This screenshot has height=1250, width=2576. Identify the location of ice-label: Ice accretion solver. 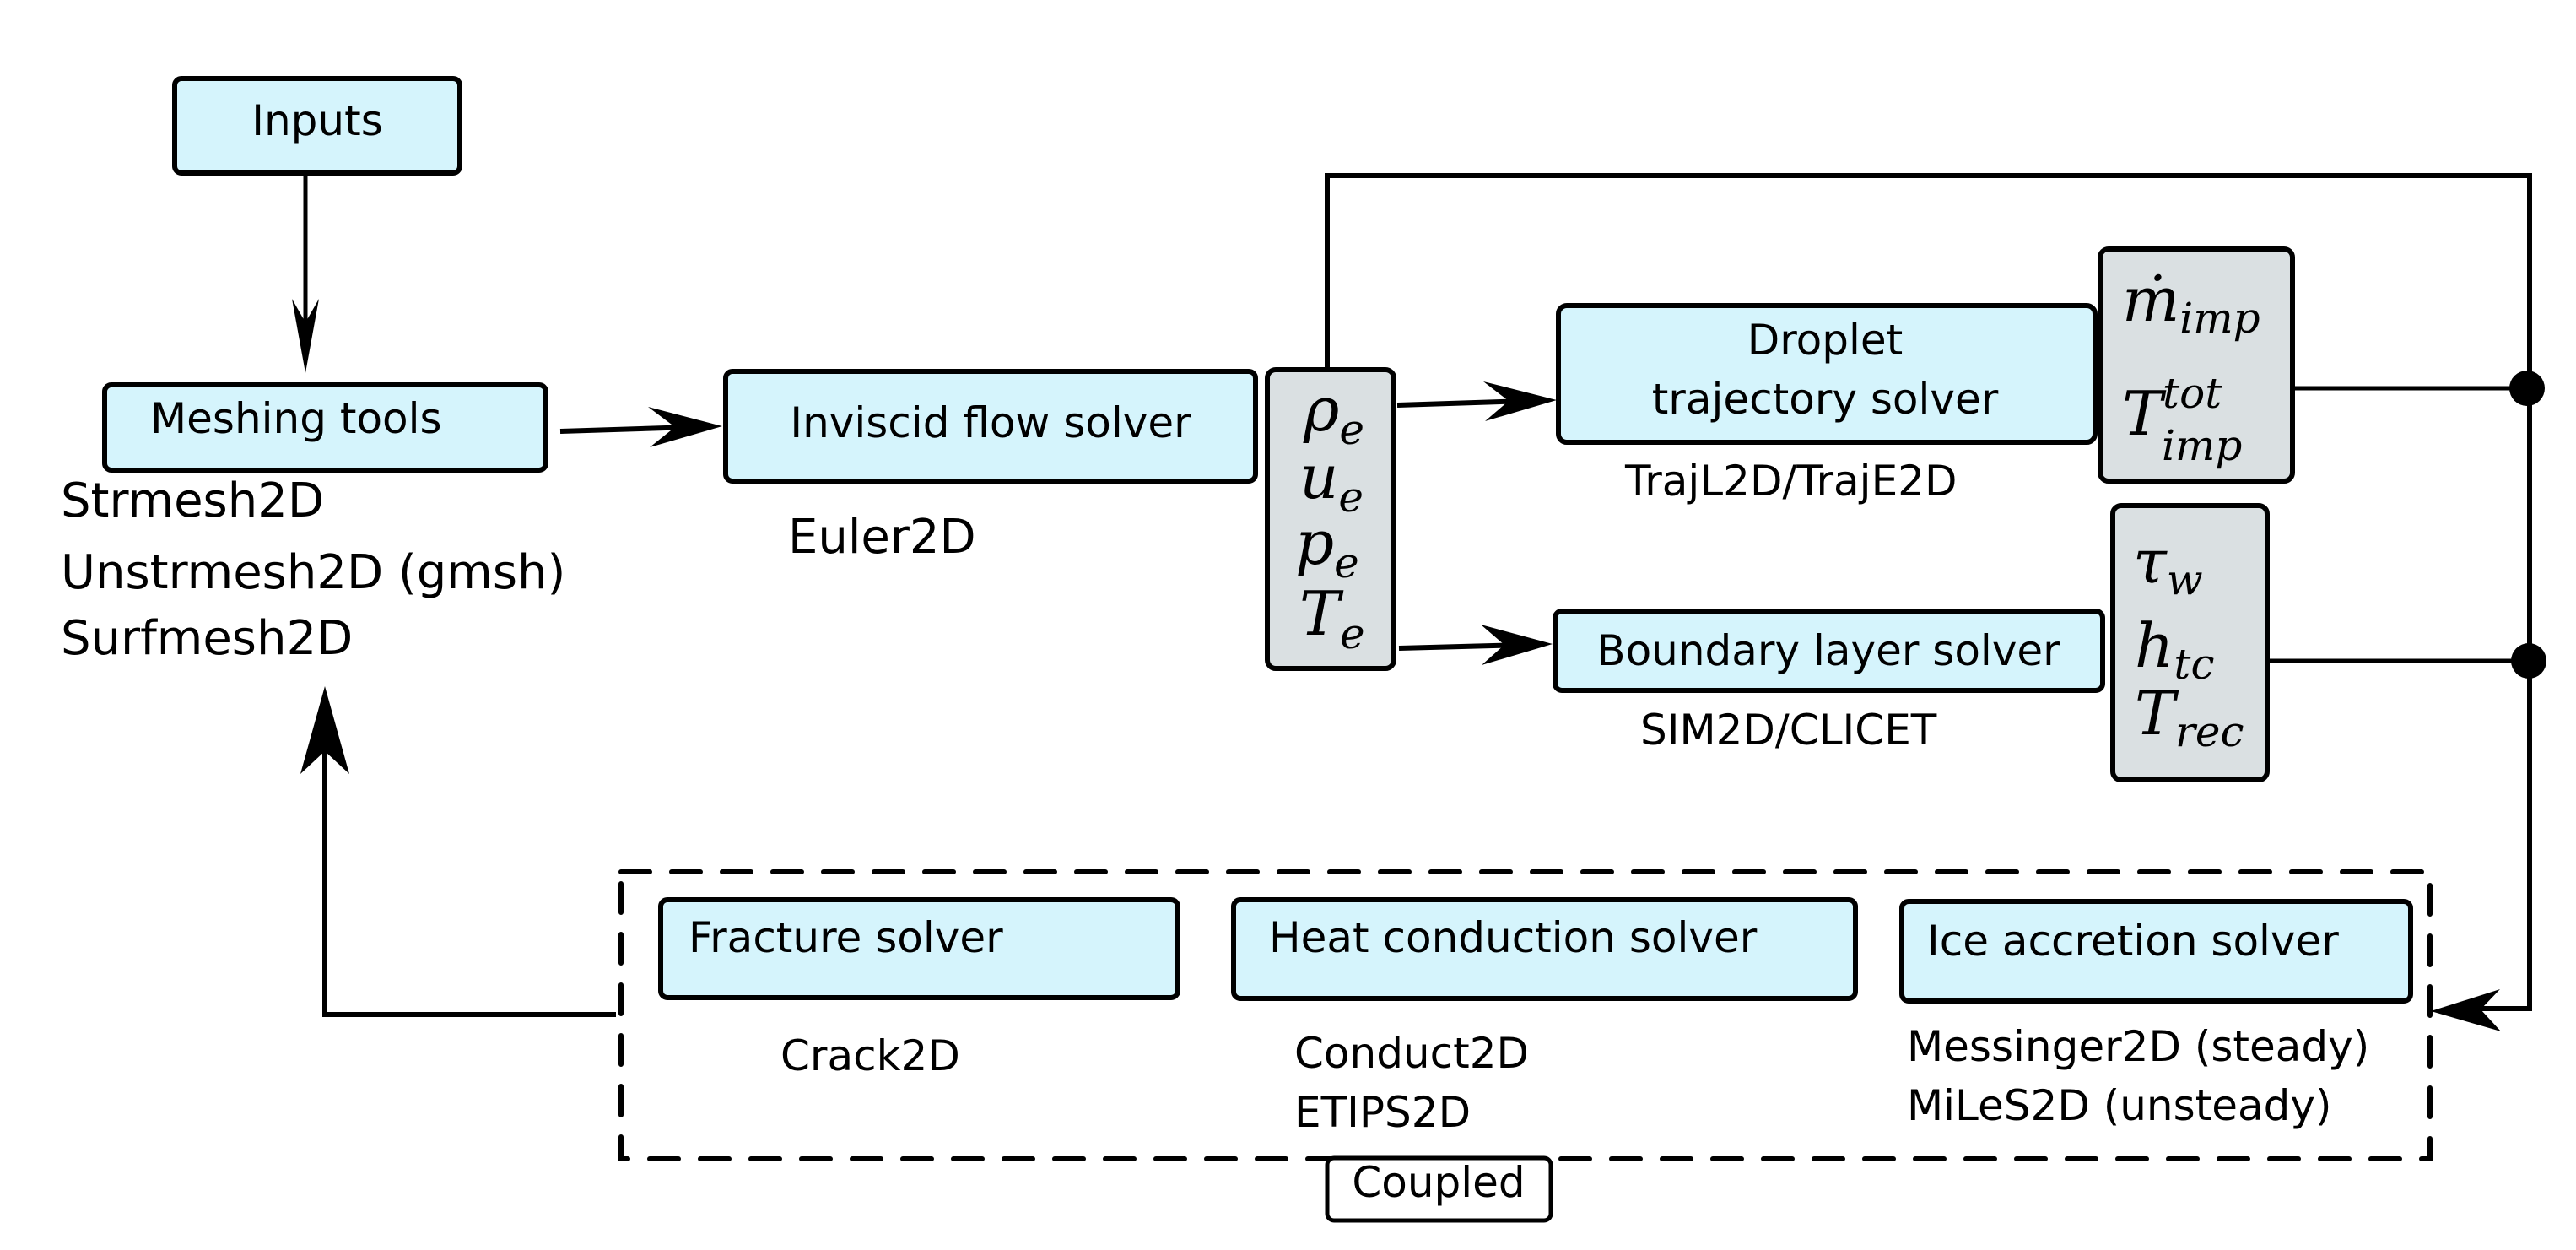
(2133, 941).